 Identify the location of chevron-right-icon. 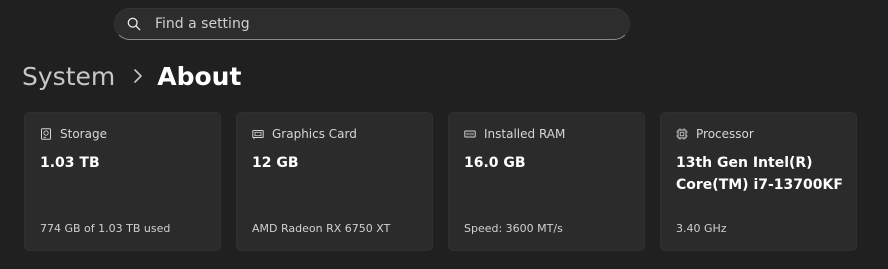
(138, 76).